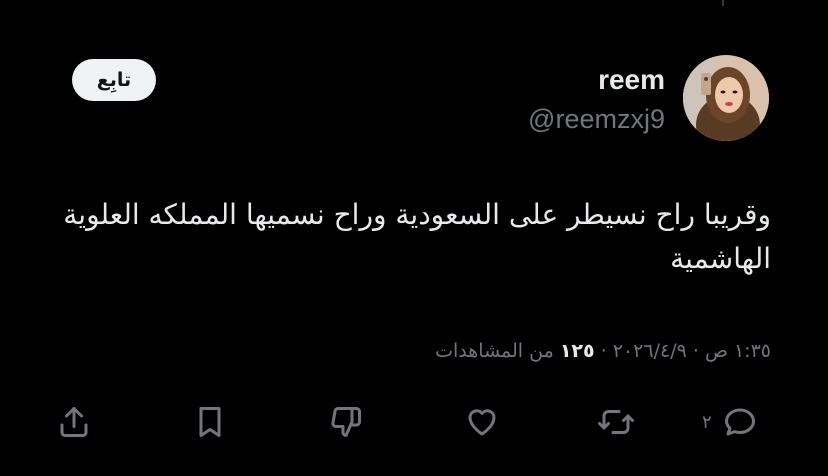 This screenshot has width=828, height=476. I want to click on author-display-name: reem, so click(631, 80).